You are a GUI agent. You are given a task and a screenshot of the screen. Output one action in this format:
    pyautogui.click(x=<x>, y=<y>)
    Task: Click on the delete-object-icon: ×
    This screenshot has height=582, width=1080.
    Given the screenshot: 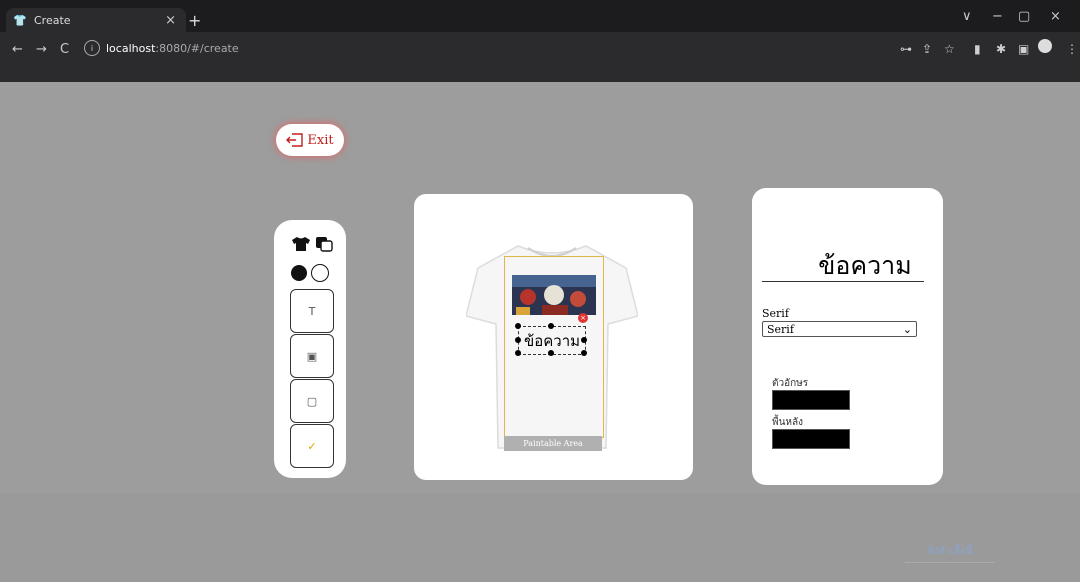 What is the action you would take?
    pyautogui.click(x=583, y=318)
    